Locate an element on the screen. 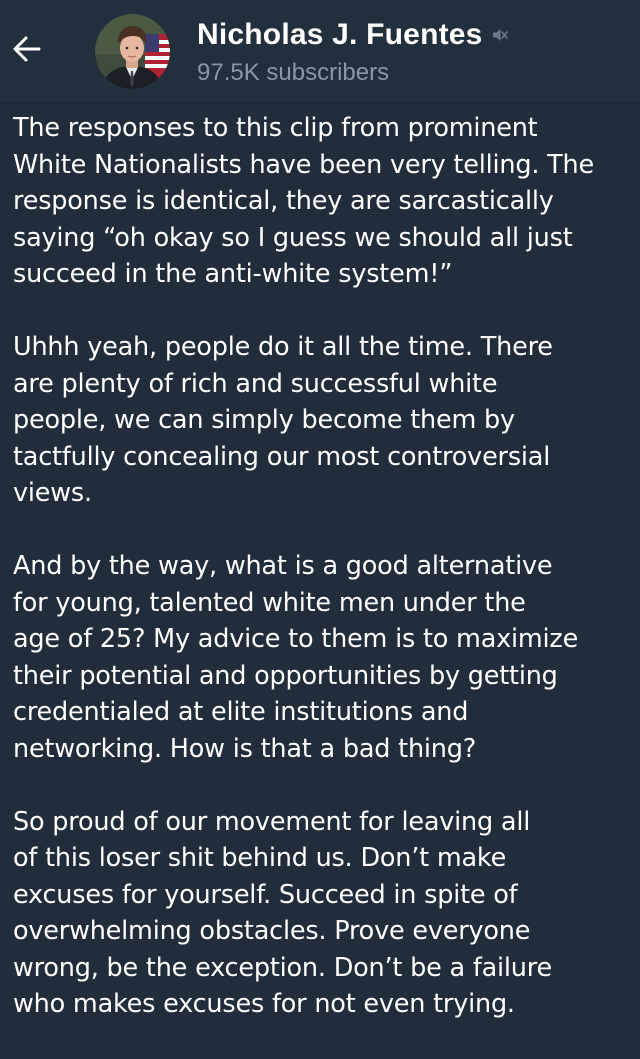 This screenshot has width=640, height=1059. back-button is located at coordinates (27, 49).